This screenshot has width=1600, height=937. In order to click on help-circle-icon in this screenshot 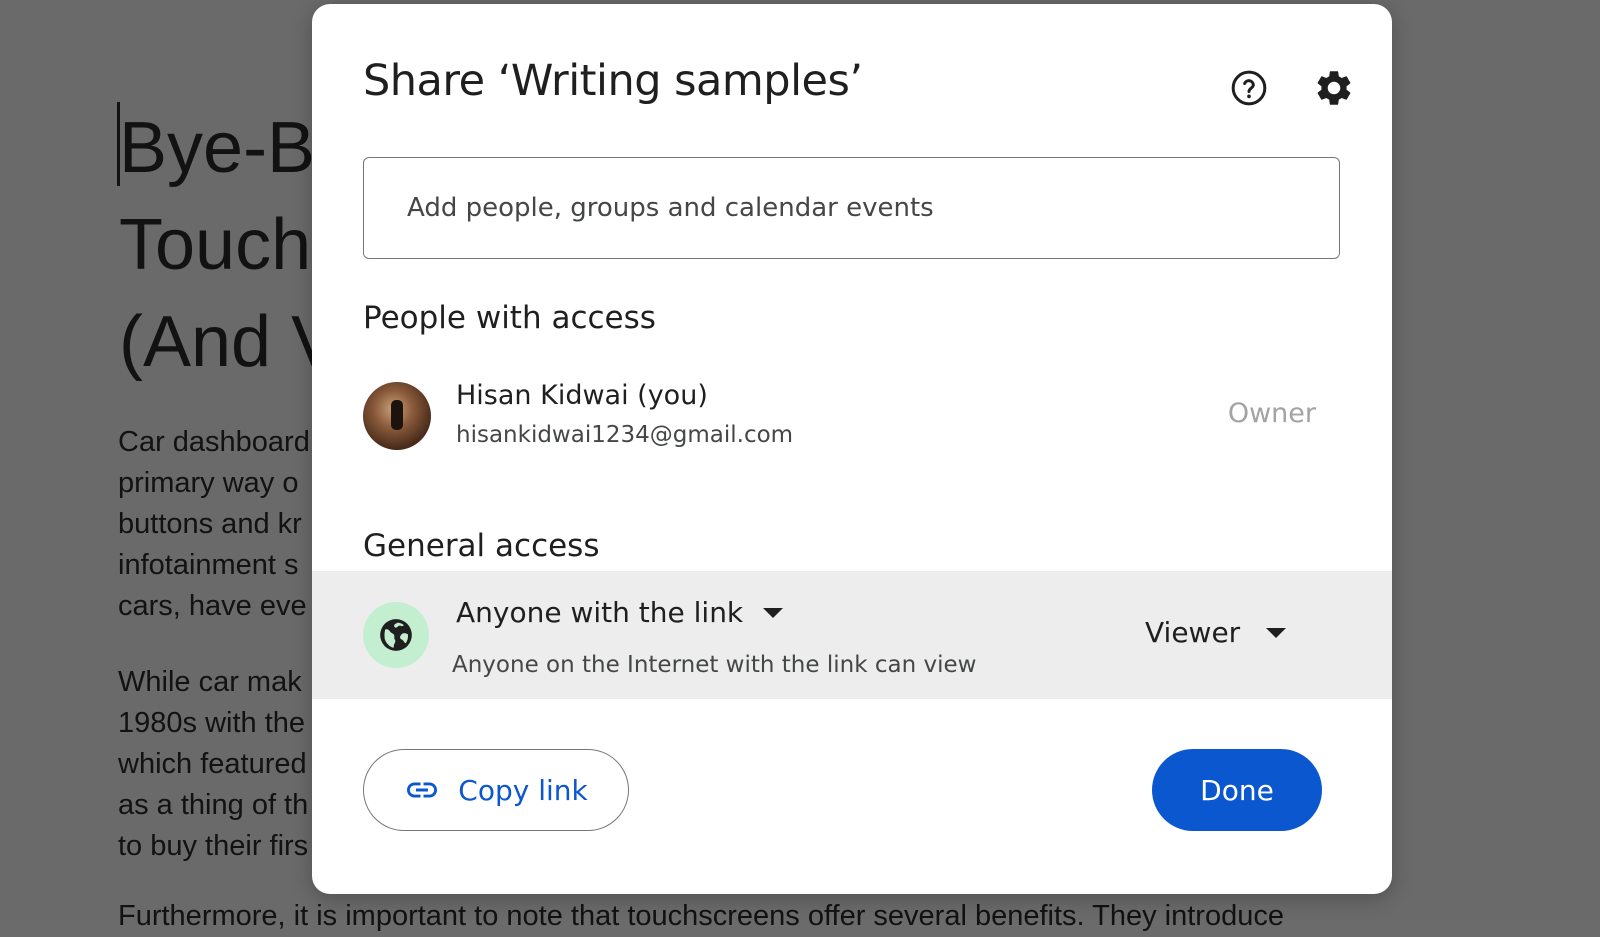, I will do `click(1249, 88)`.